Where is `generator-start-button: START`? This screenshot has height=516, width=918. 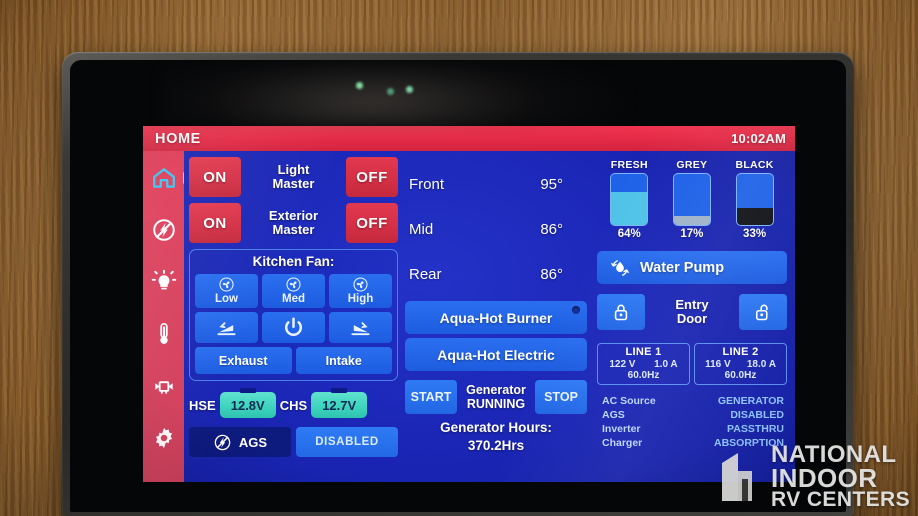
generator-start-button: START is located at coordinates (431, 397).